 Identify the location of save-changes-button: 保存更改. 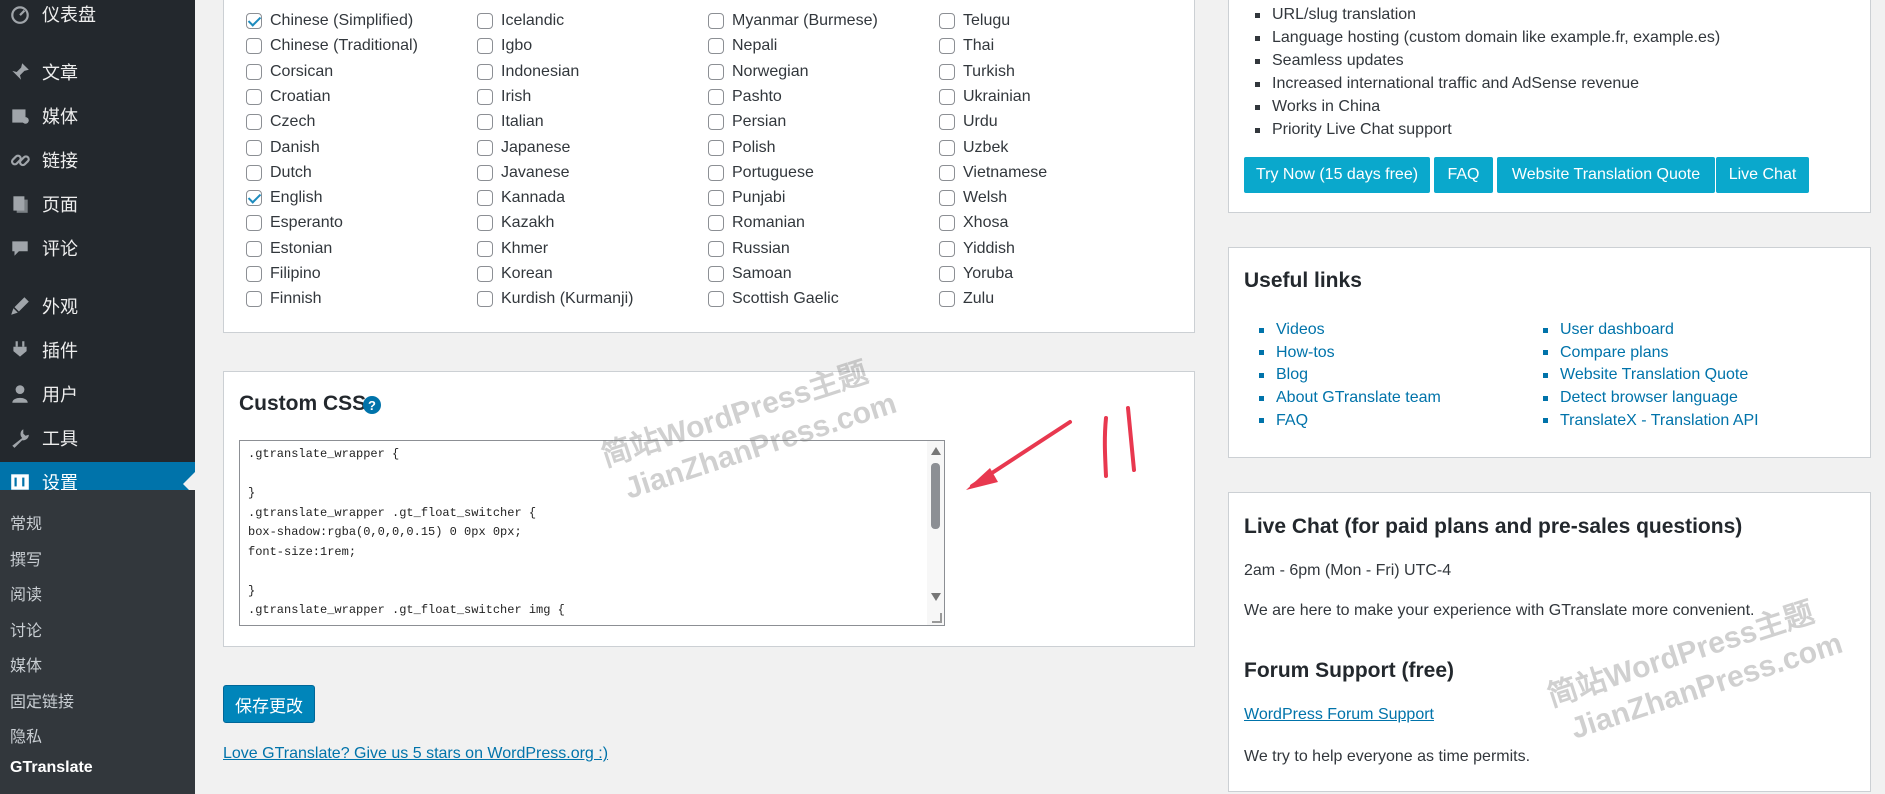
(269, 704).